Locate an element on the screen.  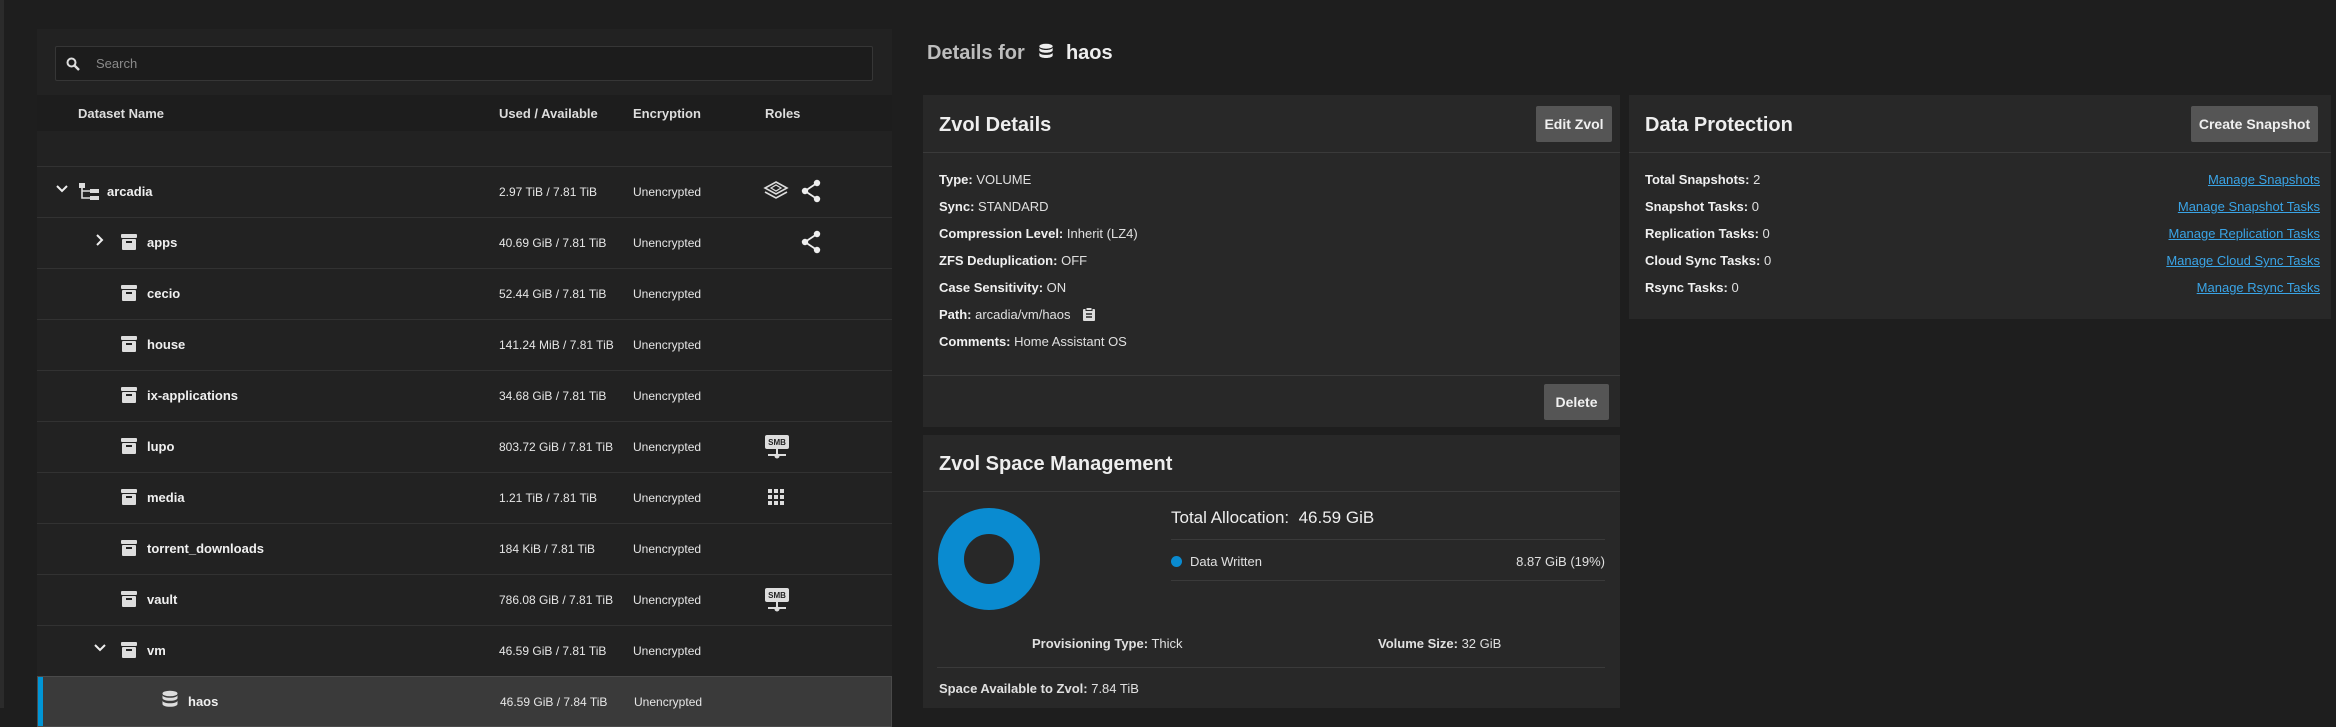
provisioning-type: Provisioning Type: Thick is located at coordinates (1107, 643).